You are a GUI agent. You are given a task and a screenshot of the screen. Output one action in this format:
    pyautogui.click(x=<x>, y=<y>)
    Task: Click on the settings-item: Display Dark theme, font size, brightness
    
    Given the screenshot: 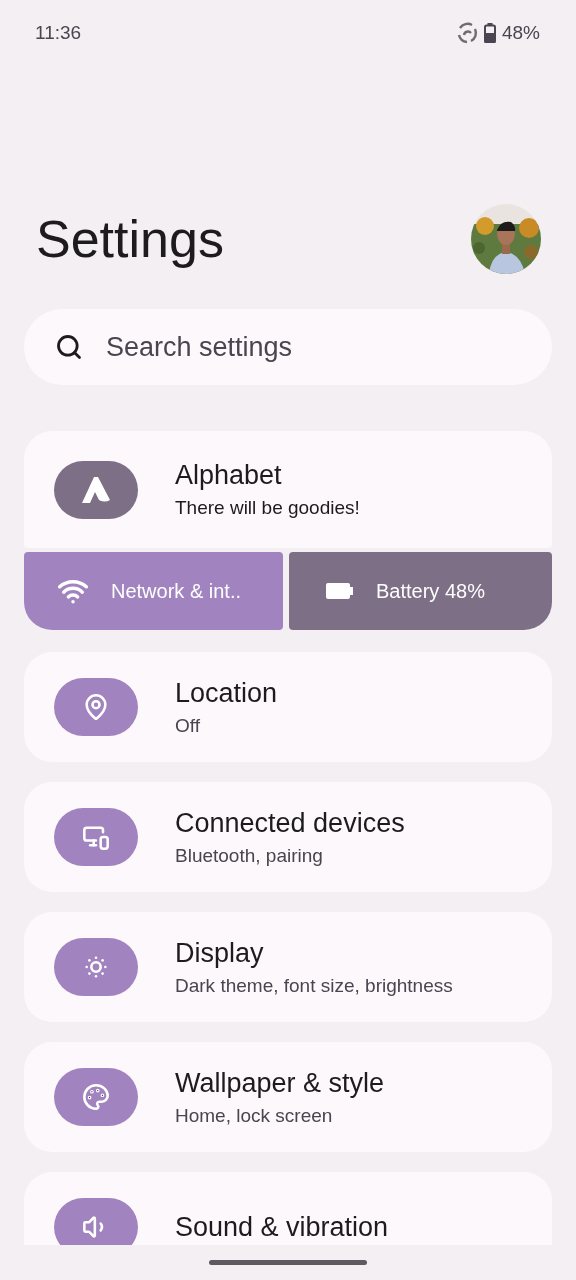 What is the action you would take?
    pyautogui.click(x=288, y=967)
    